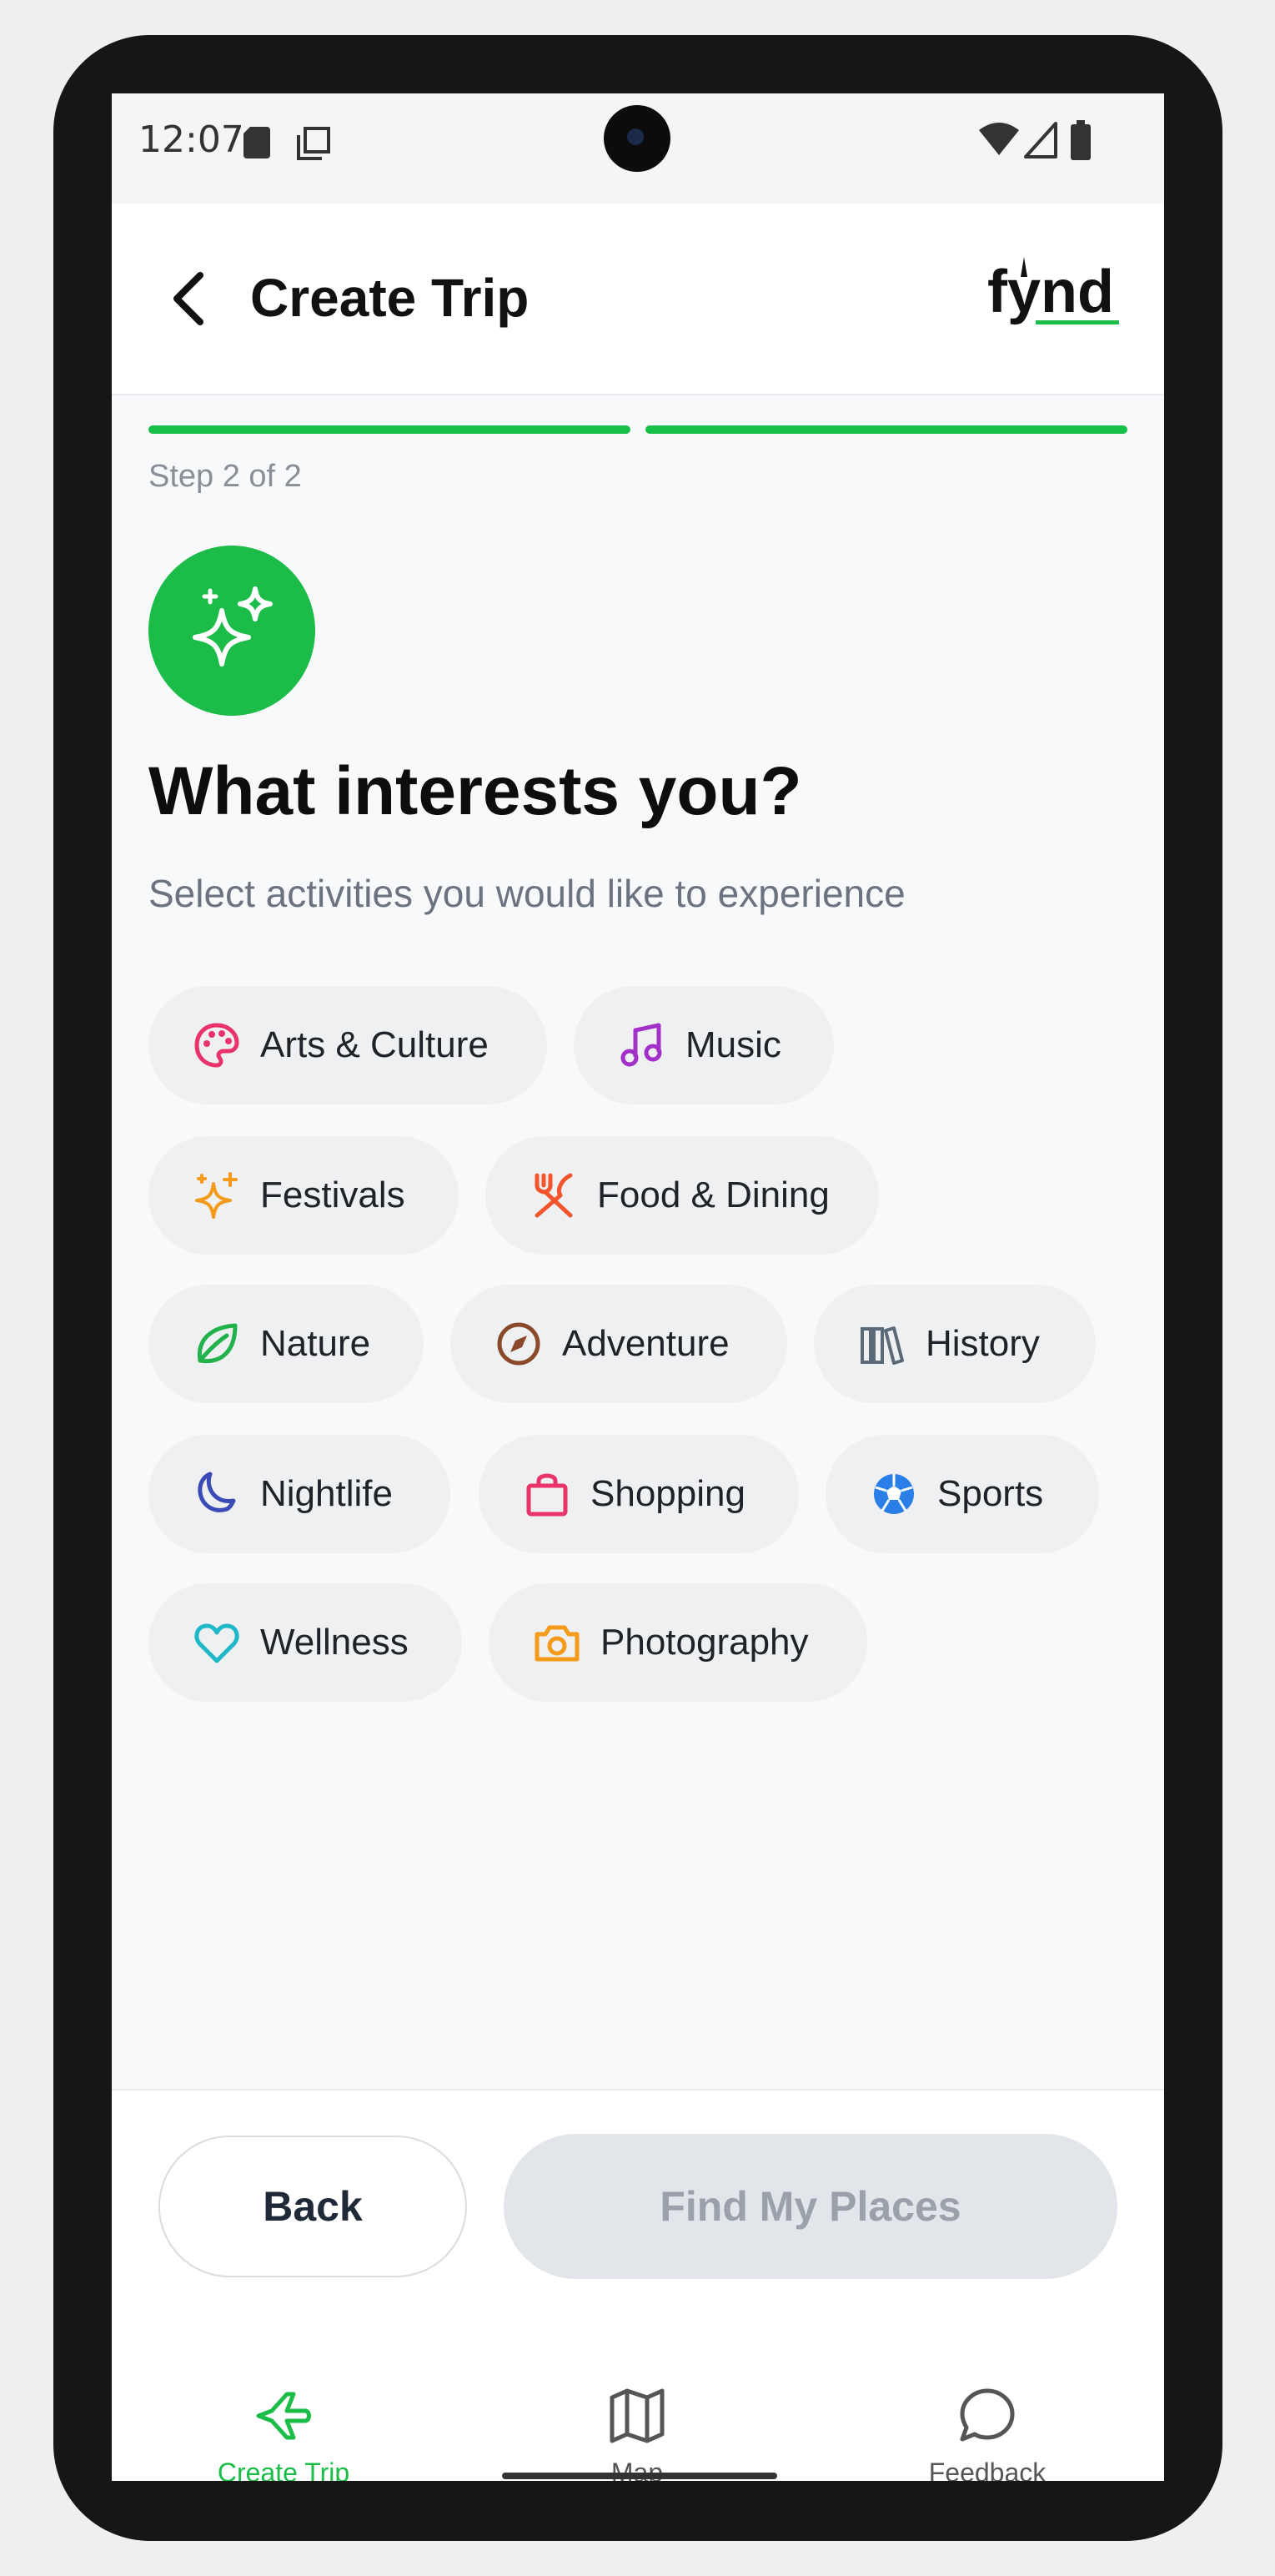  Describe the element at coordinates (390, 298) in the screenshot. I see `page-title: Create Trip` at that location.